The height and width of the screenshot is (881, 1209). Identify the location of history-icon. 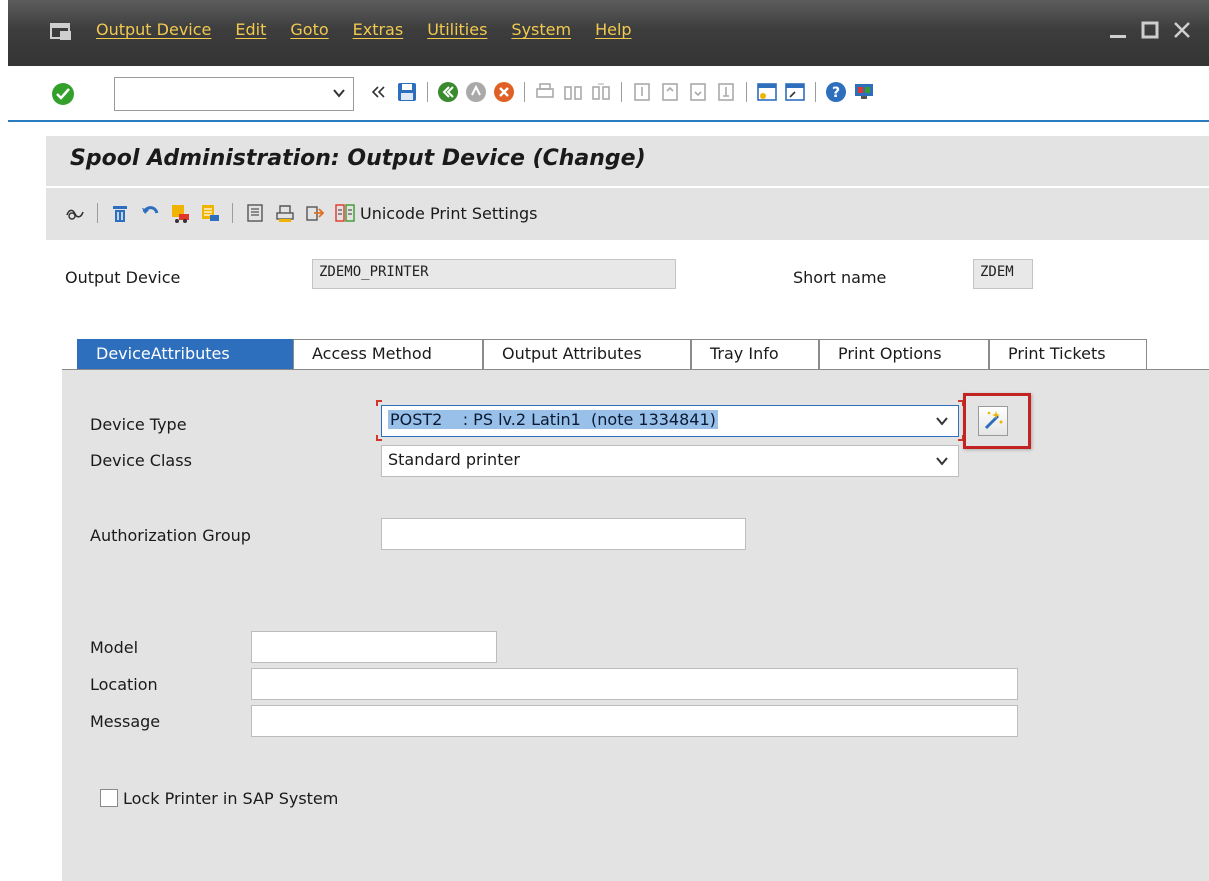
(379, 92).